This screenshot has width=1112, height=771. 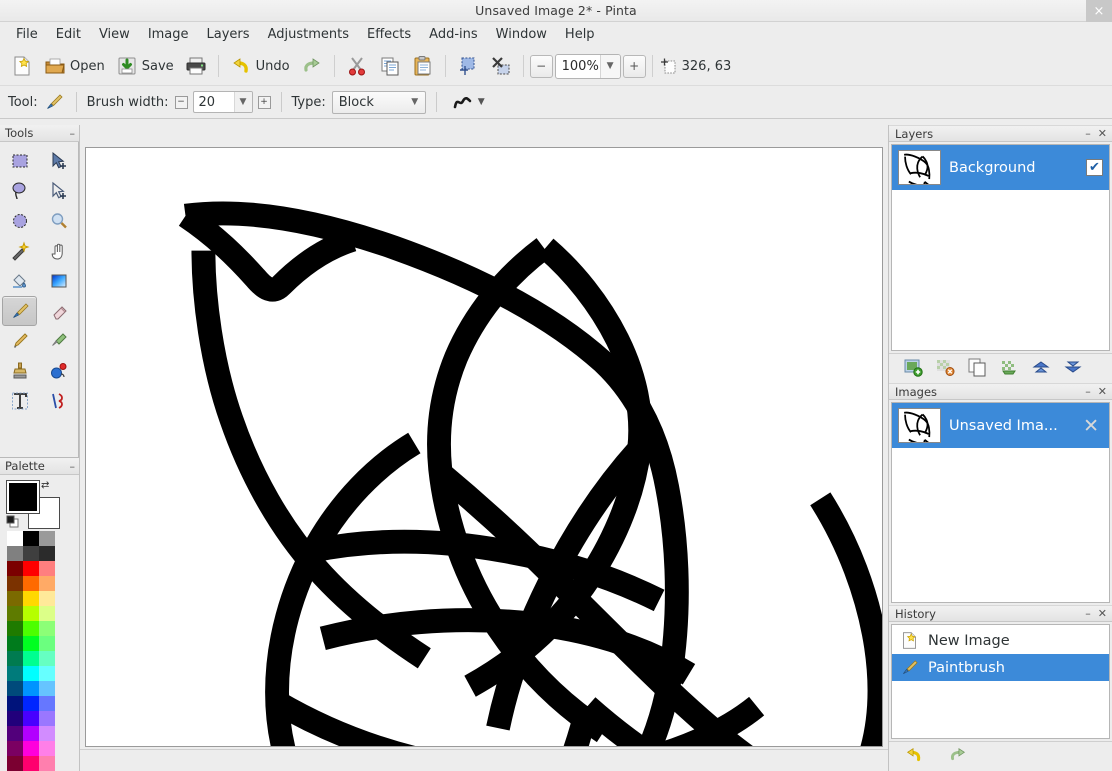 What do you see at coordinates (1041, 369) in the screenshot?
I see `move-layer-up-button` at bounding box center [1041, 369].